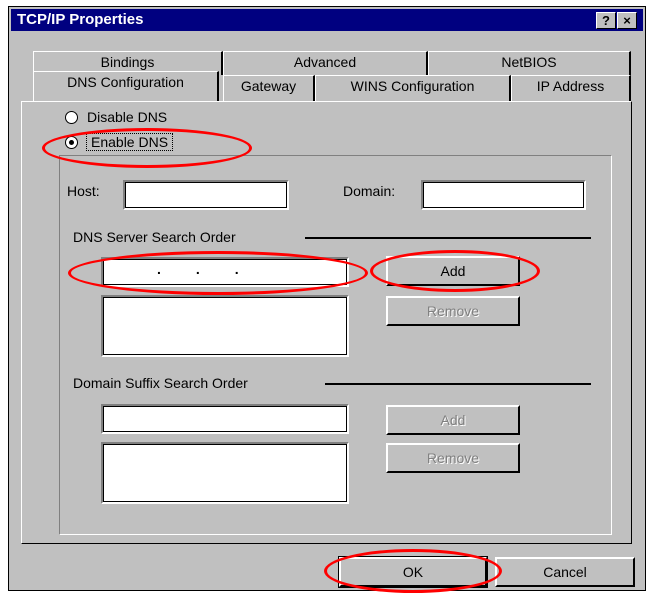  I want to click on ok-button: OK, so click(413, 572).